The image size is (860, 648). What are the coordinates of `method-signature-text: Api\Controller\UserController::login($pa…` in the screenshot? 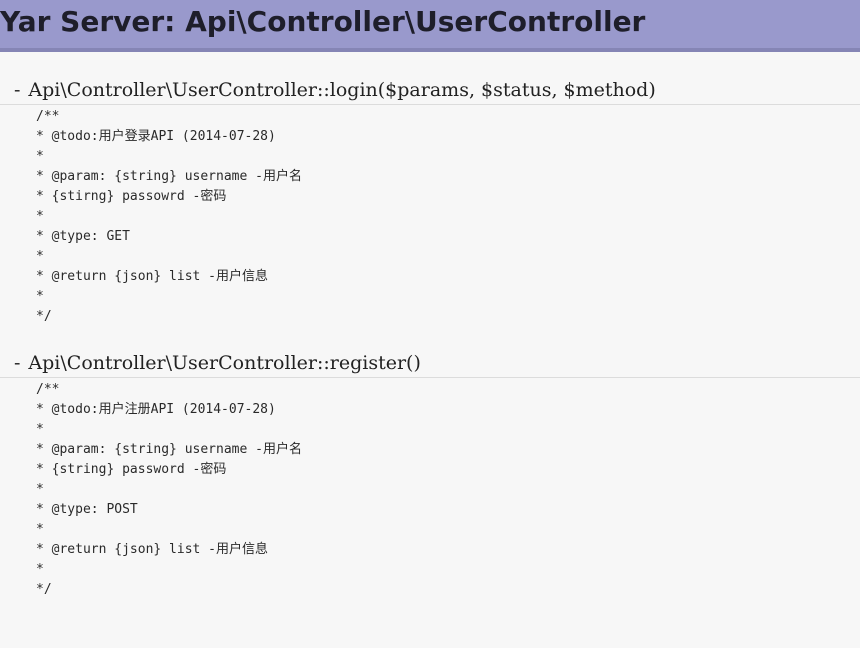 It's located at (342, 90).